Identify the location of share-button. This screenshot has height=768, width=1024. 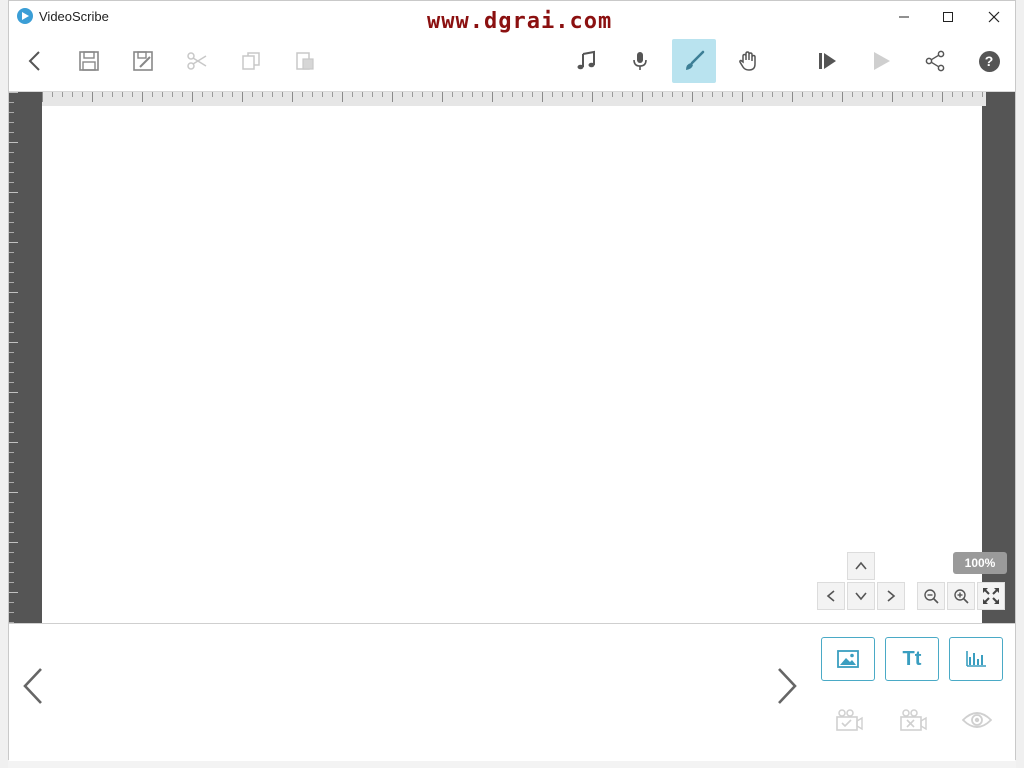
(935, 61).